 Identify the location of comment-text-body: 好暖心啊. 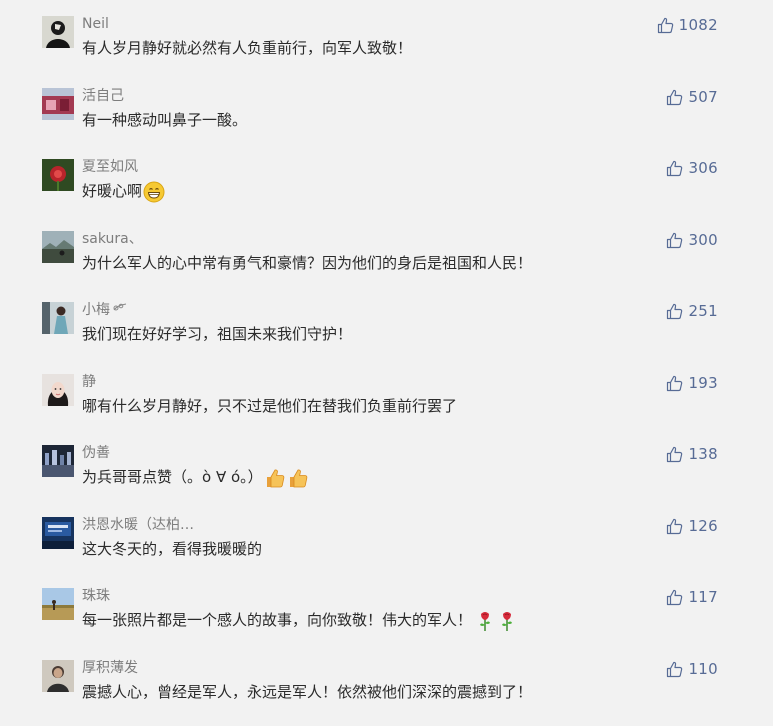
(112, 191).